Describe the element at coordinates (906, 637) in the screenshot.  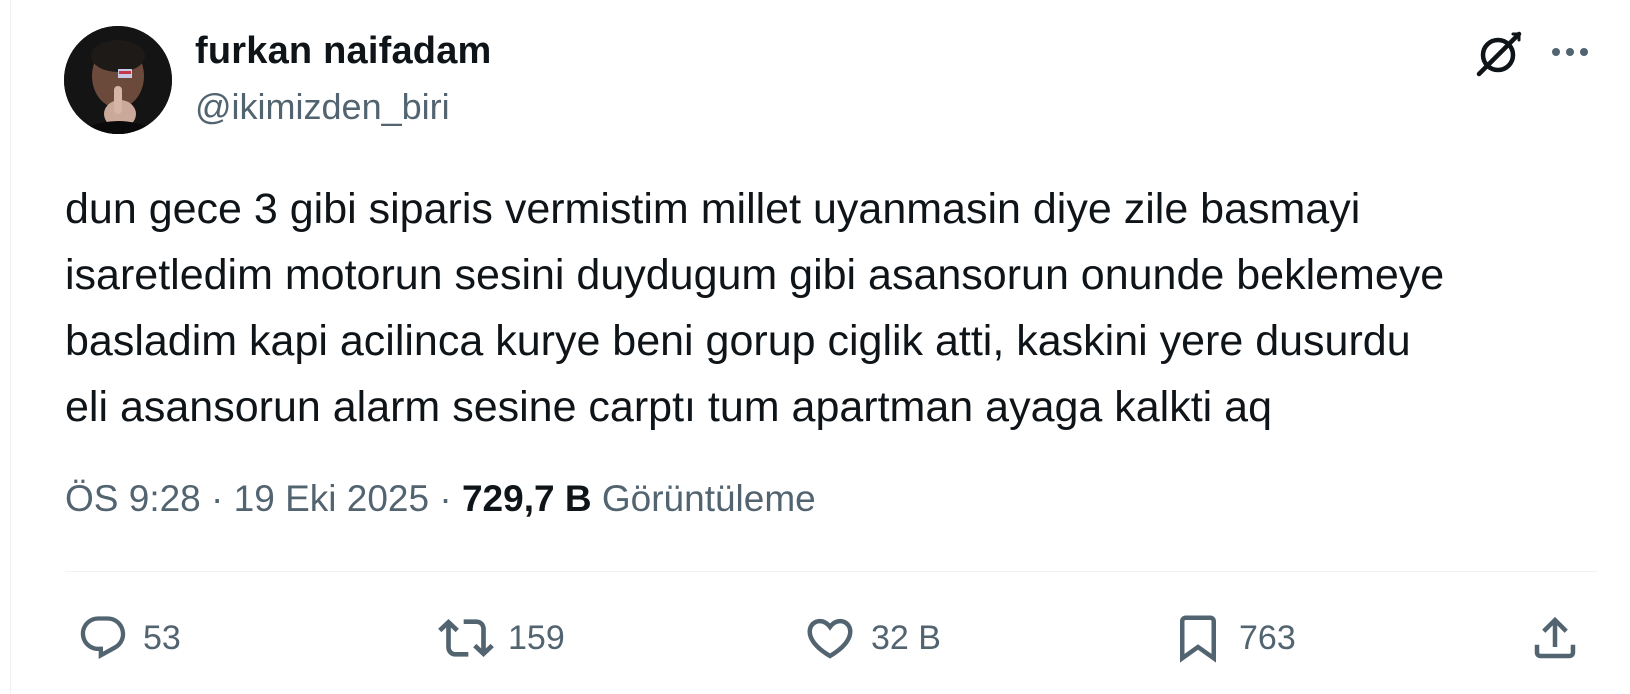
I see `like-count: 32 B` at that location.